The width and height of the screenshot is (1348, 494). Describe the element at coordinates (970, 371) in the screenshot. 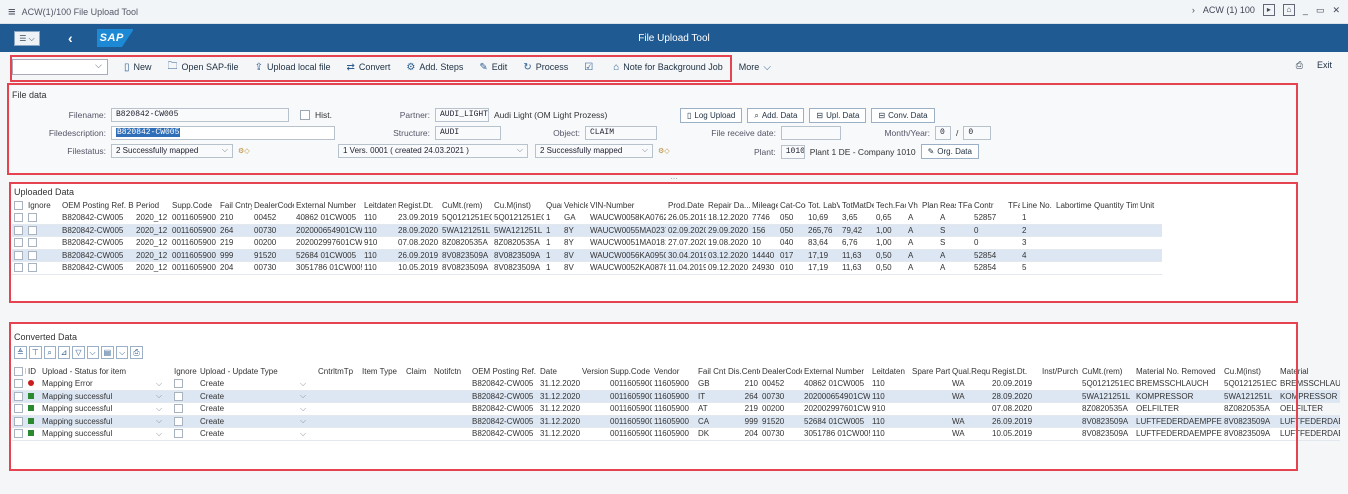

I see `column-header: Qual.Requ.` at that location.